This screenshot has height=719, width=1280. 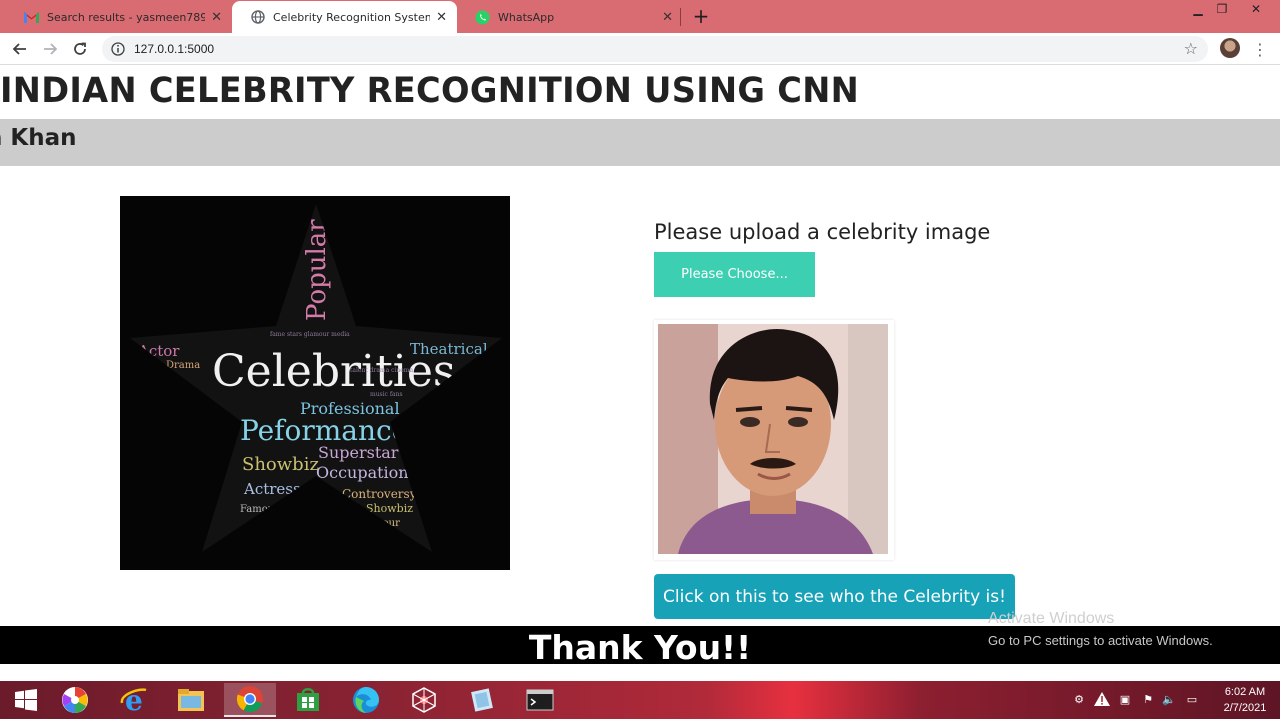 What do you see at coordinates (1192, 699) in the screenshot?
I see `display-tray-icon: ▭` at bounding box center [1192, 699].